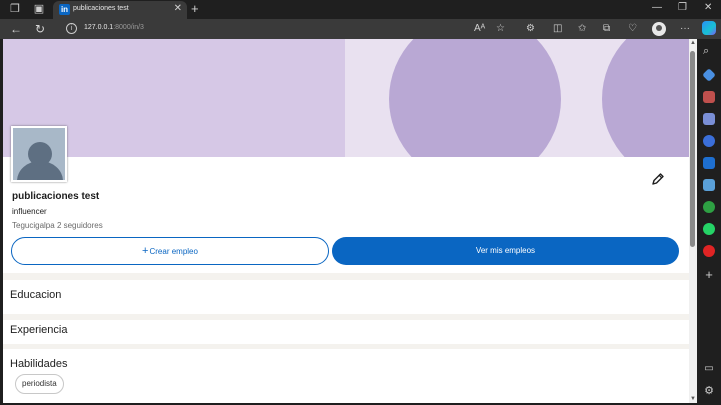  Describe the element at coordinates (530, 29) in the screenshot. I see `extensions-icon: ⚙` at that location.